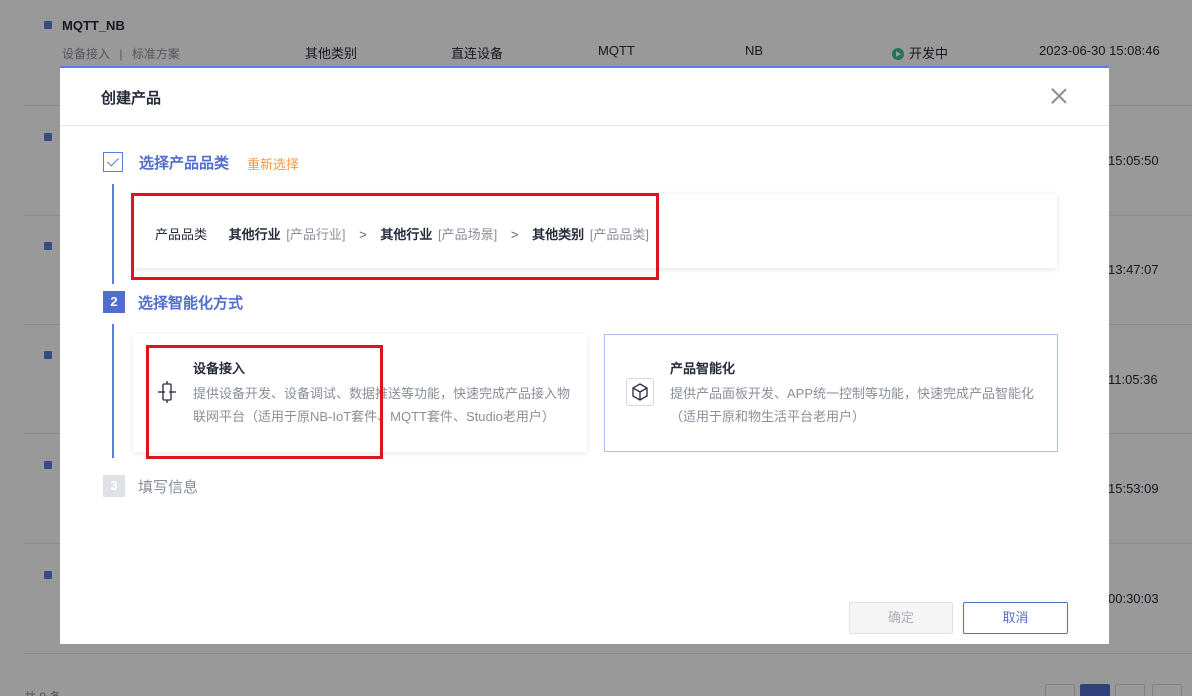 This screenshot has height=696, width=1192. I want to click on industry-hint: [产品行业], so click(315, 234).